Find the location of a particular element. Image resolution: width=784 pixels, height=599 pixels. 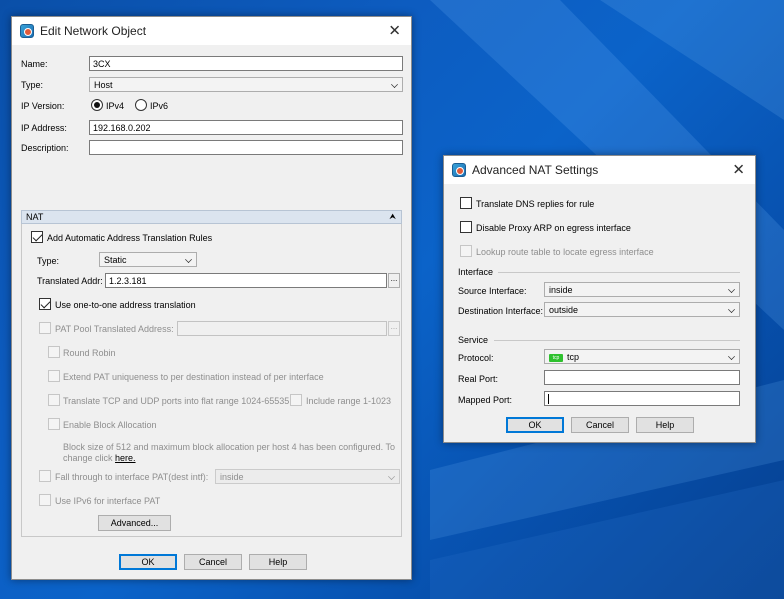

pat-pool-checkbox is located at coordinates (45, 328).